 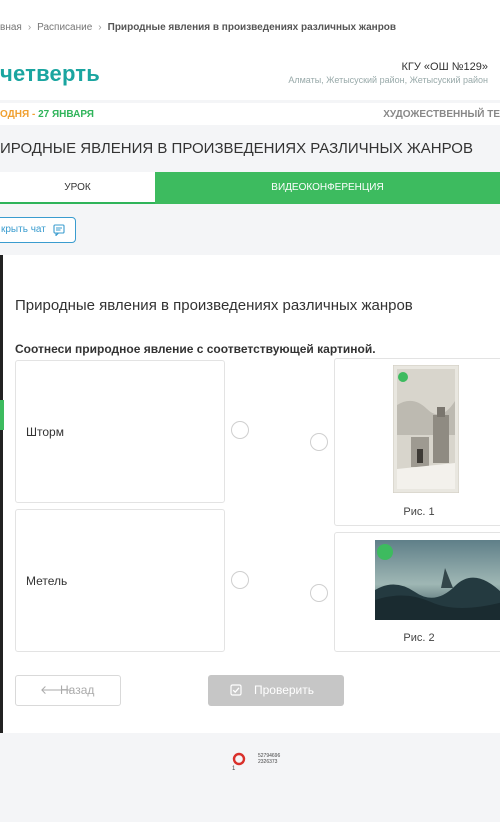 I want to click on breadcrumb-schedule: Расписание, so click(x=64, y=27).